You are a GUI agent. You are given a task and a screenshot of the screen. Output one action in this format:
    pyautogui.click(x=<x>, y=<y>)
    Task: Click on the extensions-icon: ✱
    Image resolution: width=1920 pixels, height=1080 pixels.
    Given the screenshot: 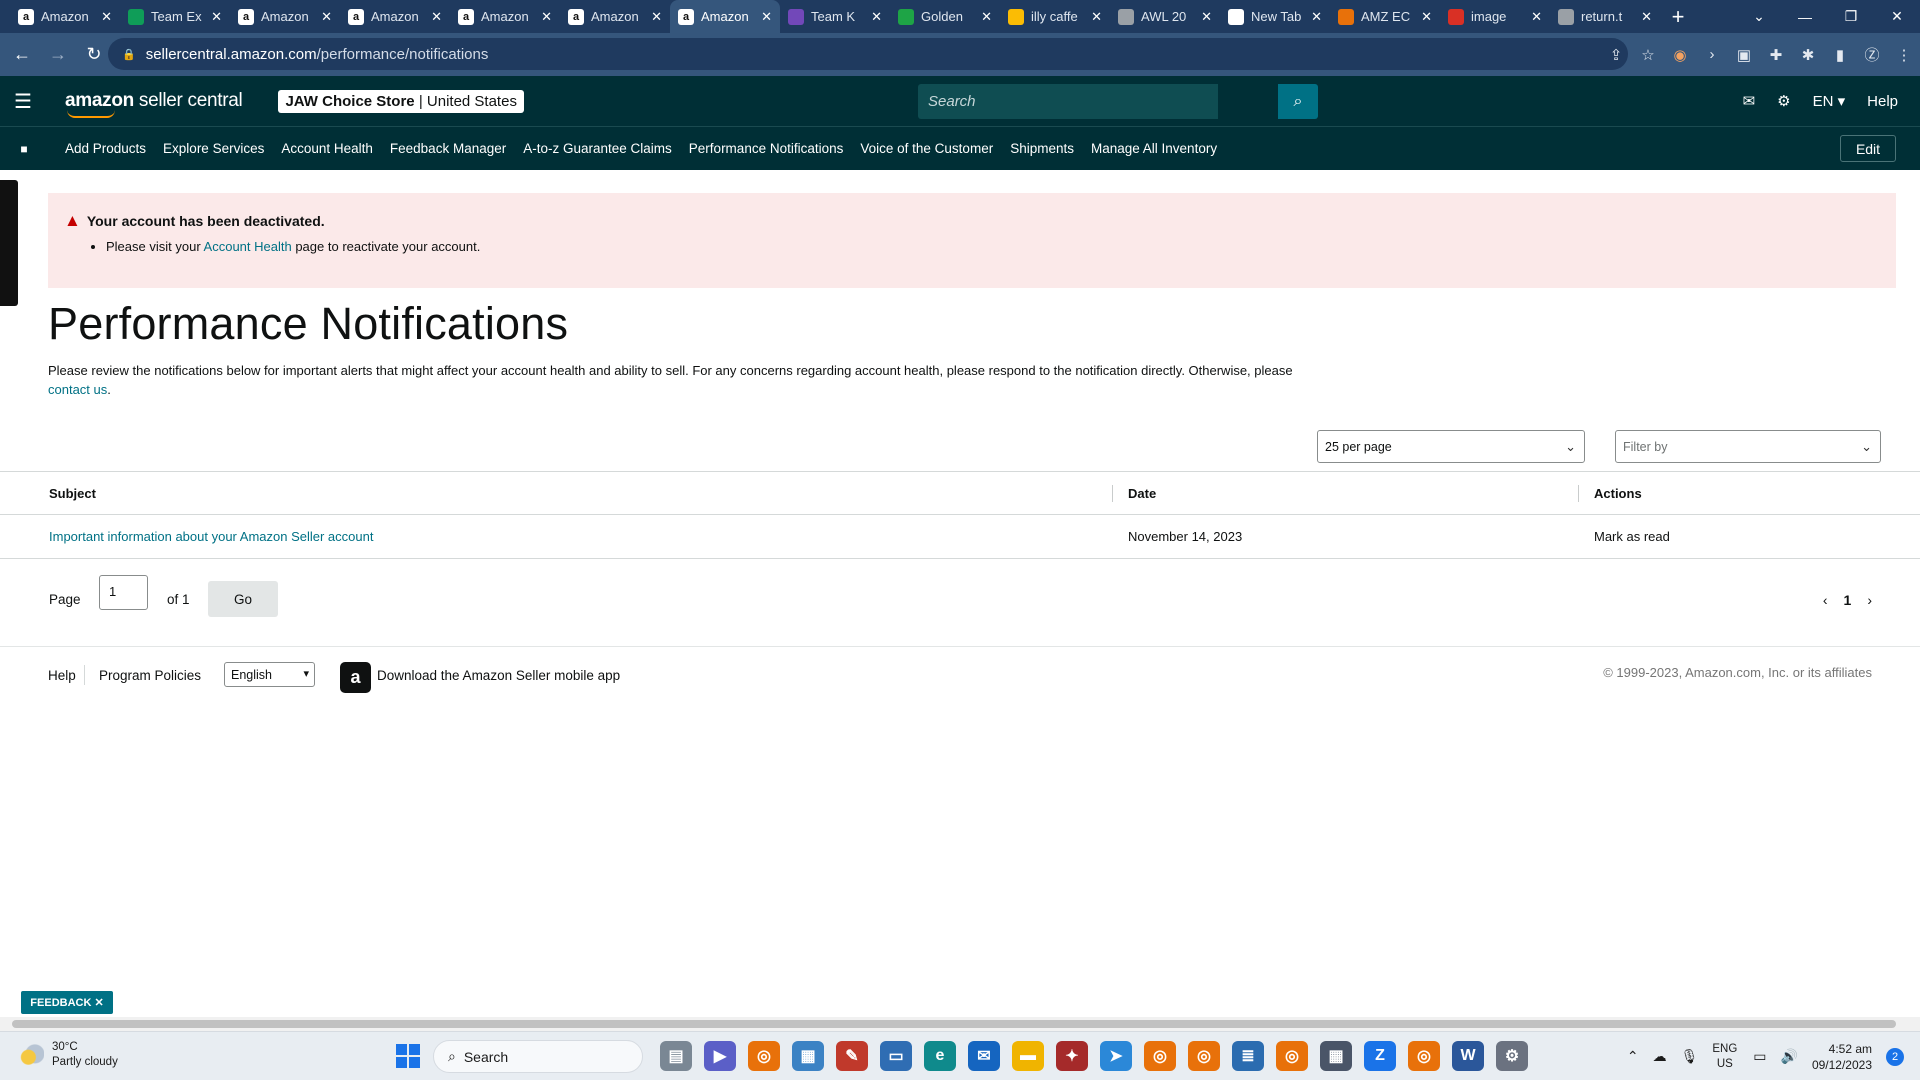 What is the action you would take?
    pyautogui.click(x=1808, y=55)
    